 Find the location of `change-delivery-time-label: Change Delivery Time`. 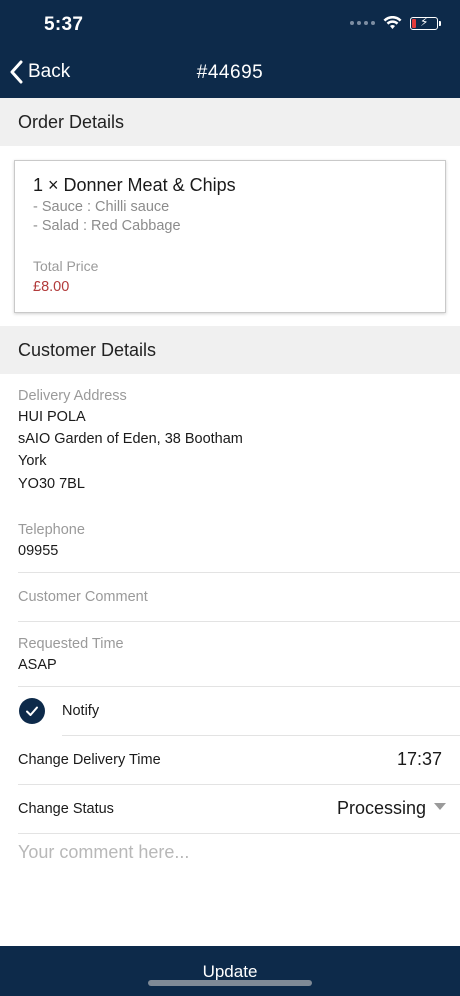

change-delivery-time-label: Change Delivery Time is located at coordinates (89, 760).